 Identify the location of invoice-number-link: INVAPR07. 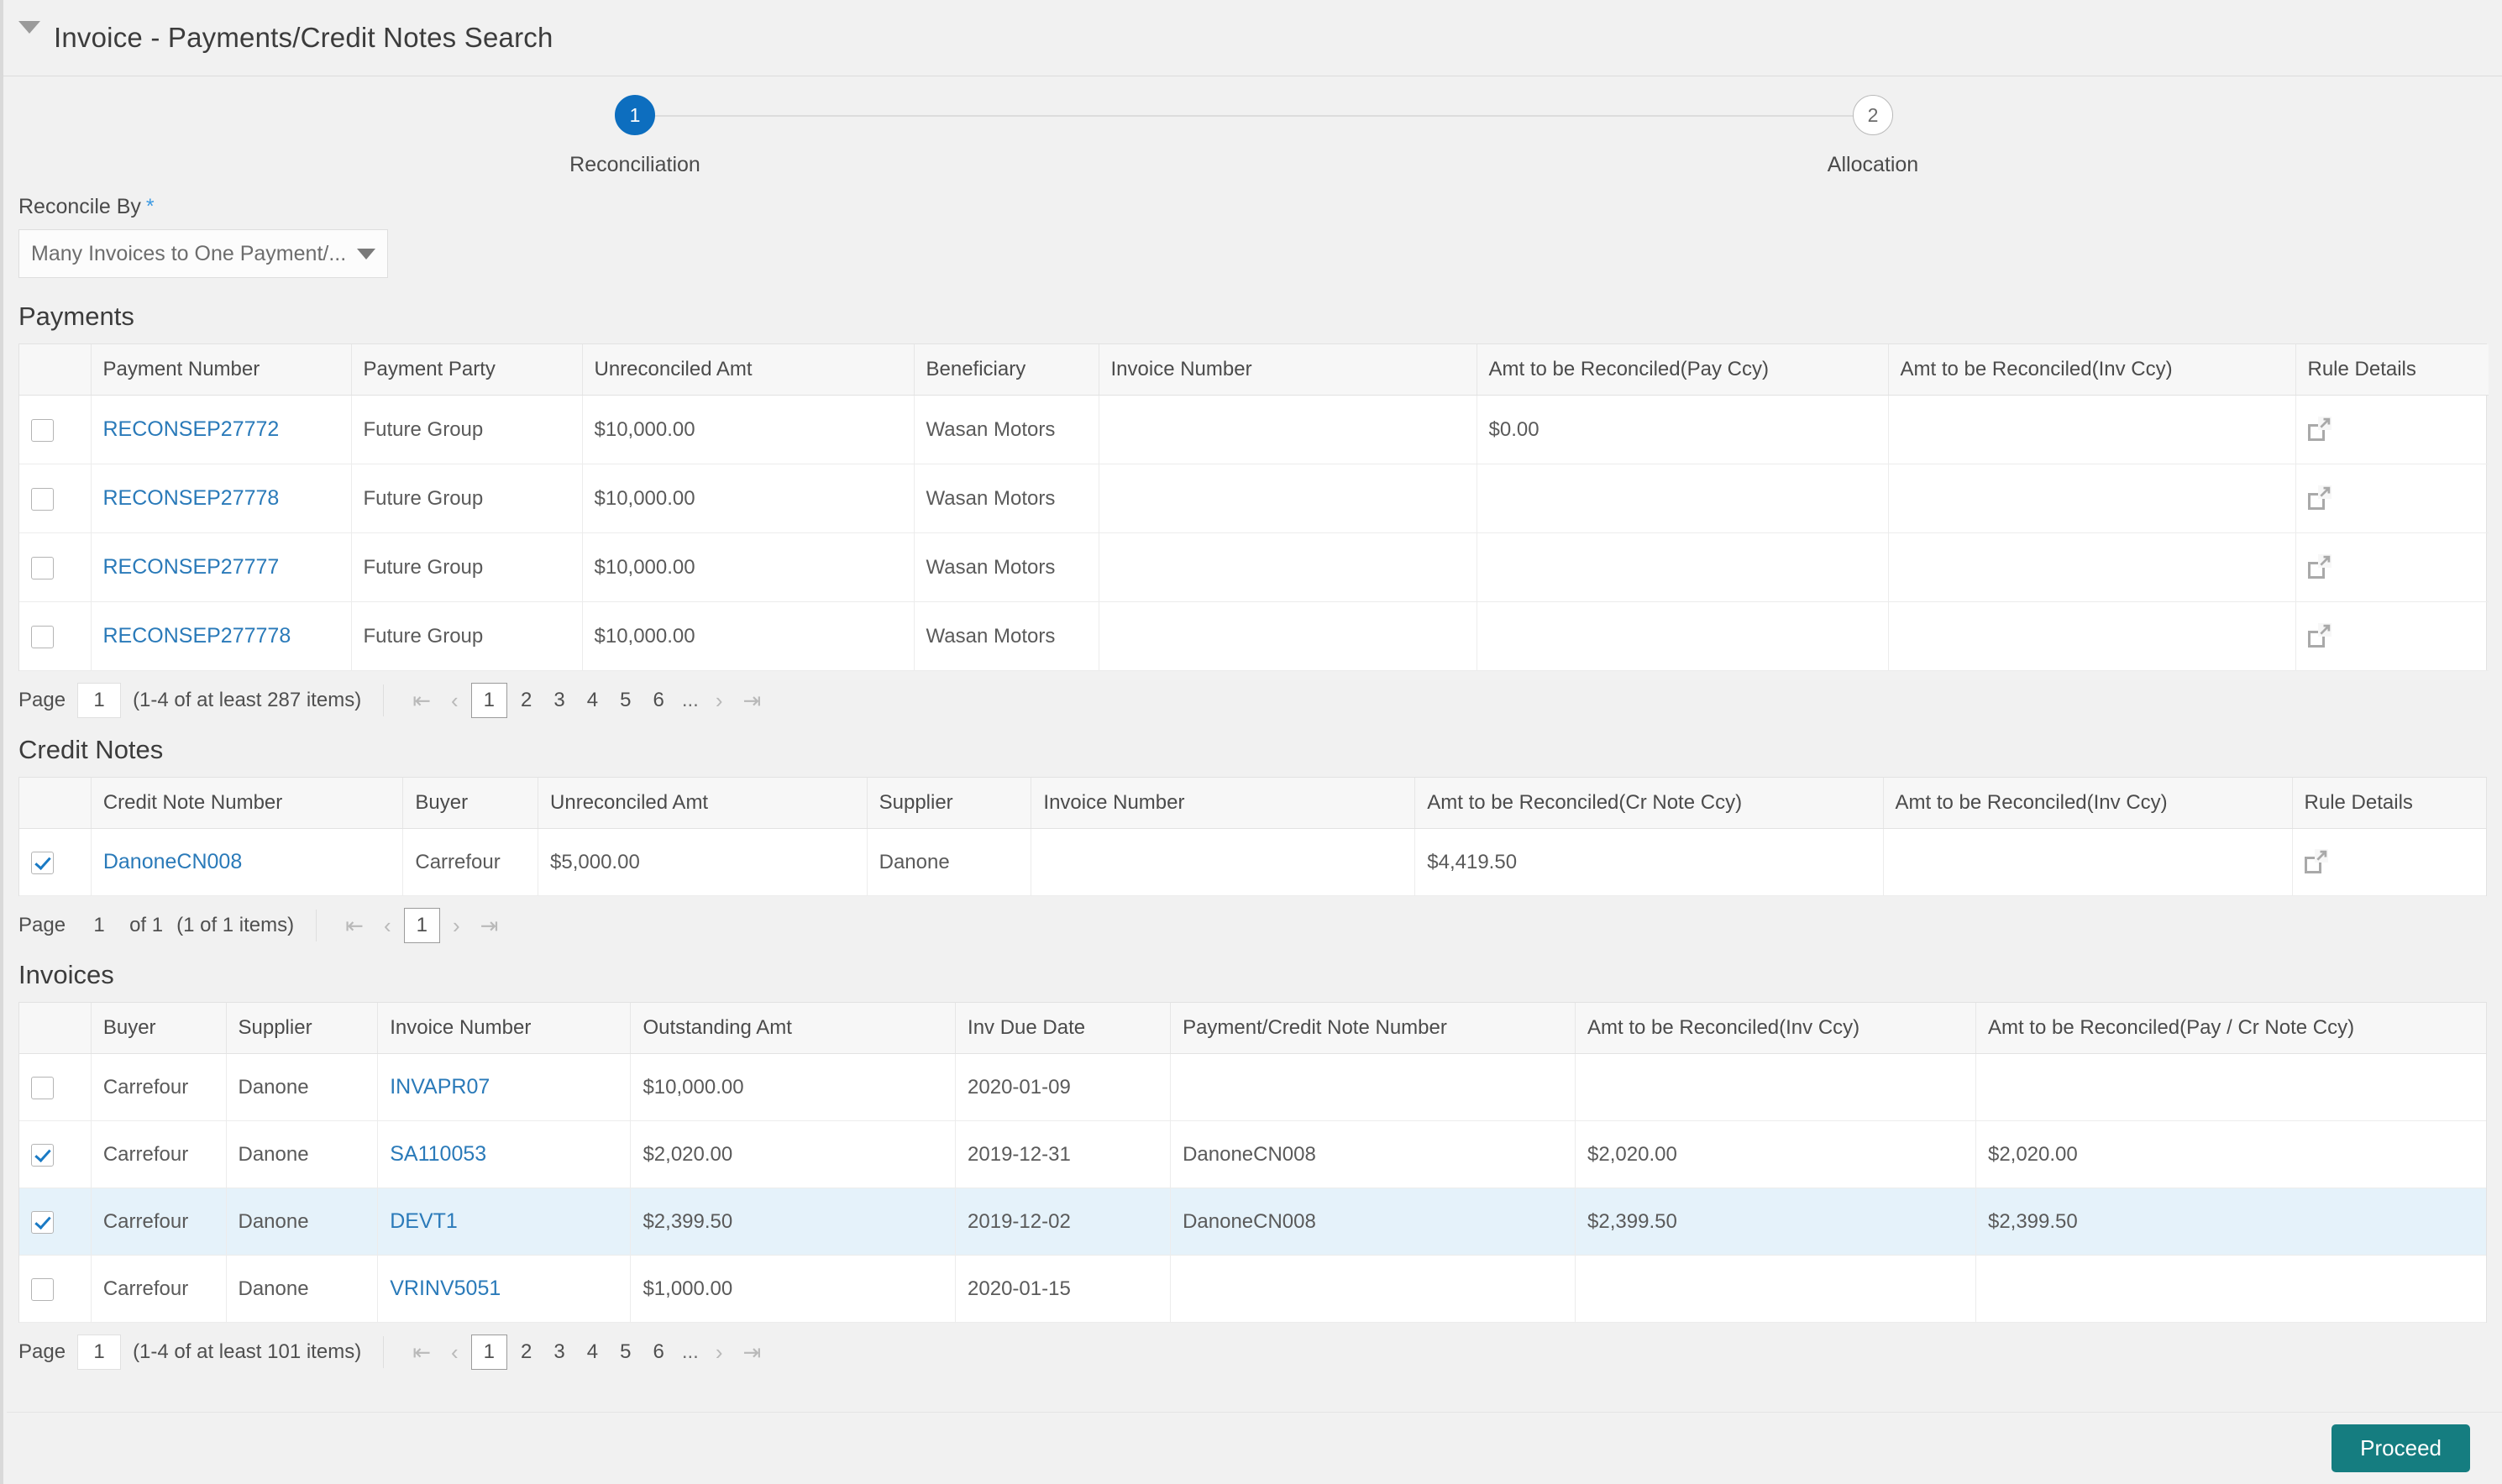
(440, 1087).